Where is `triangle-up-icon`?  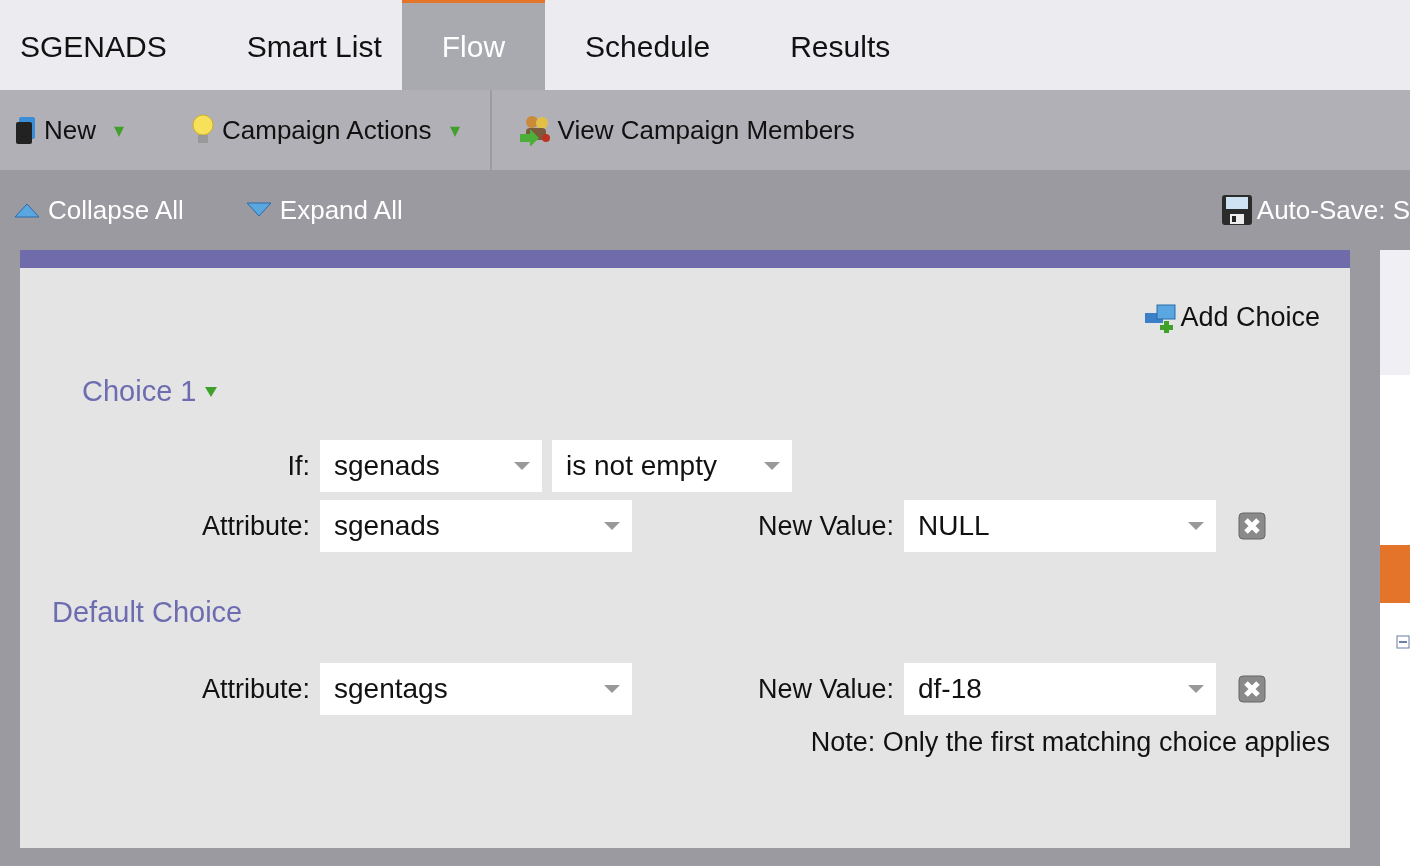 triangle-up-icon is located at coordinates (27, 210).